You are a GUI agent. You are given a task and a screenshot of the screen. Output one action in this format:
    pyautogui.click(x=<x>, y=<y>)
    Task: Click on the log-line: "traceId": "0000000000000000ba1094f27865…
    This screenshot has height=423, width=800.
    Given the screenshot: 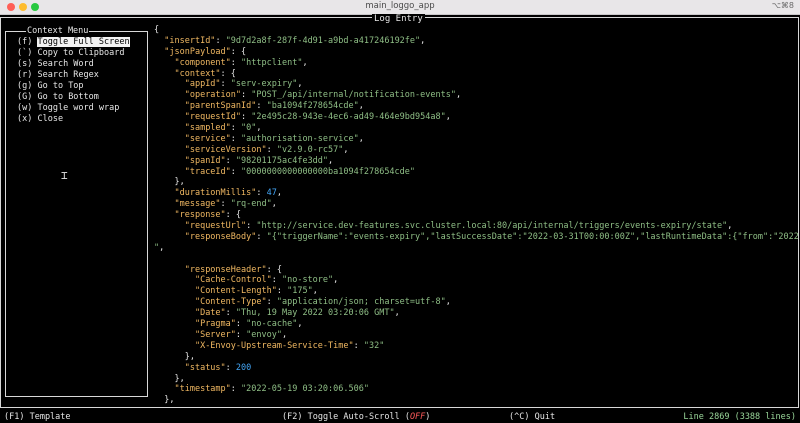 What is the action you would take?
    pyautogui.click(x=477, y=172)
    